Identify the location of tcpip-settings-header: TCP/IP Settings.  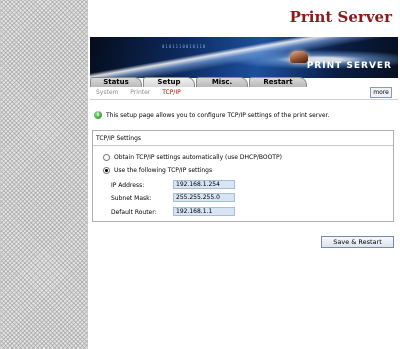
(119, 138).